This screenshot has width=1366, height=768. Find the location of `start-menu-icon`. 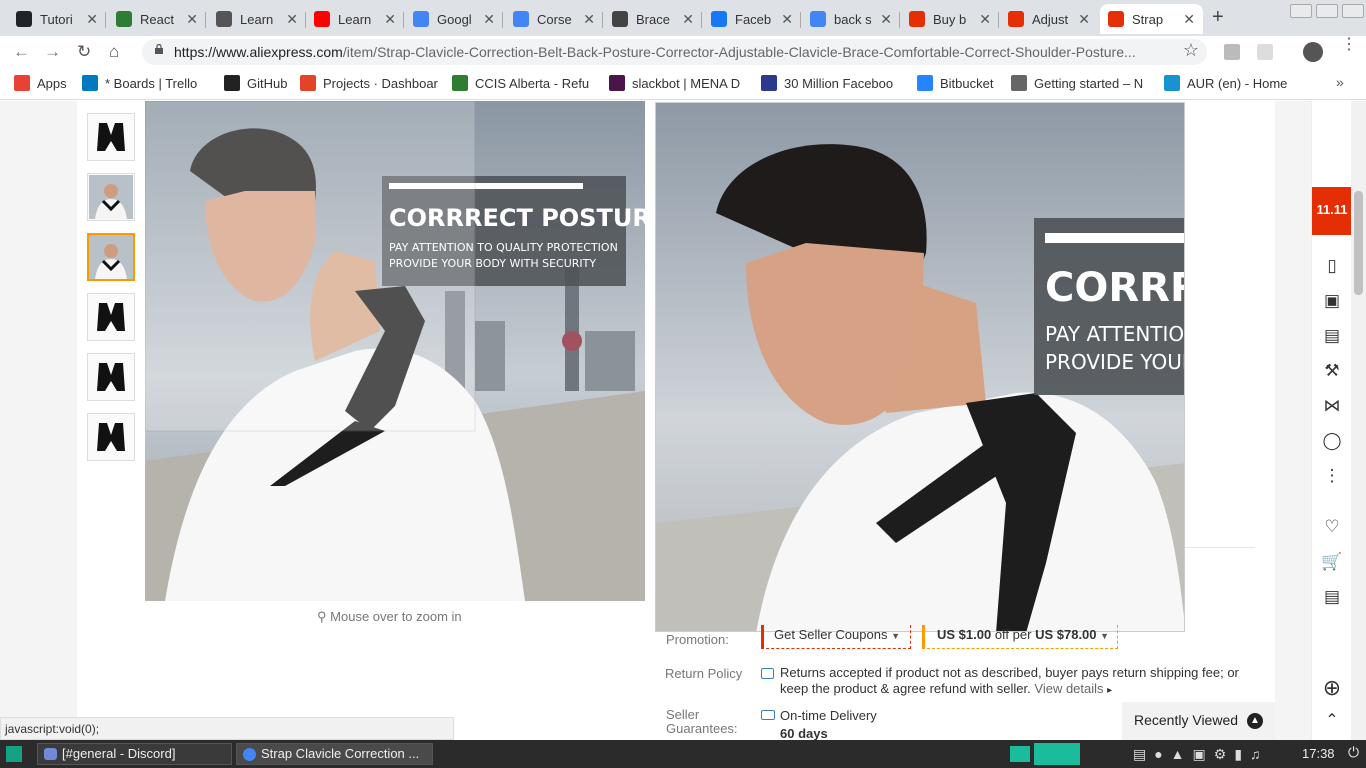

start-menu-icon is located at coordinates (14, 754).